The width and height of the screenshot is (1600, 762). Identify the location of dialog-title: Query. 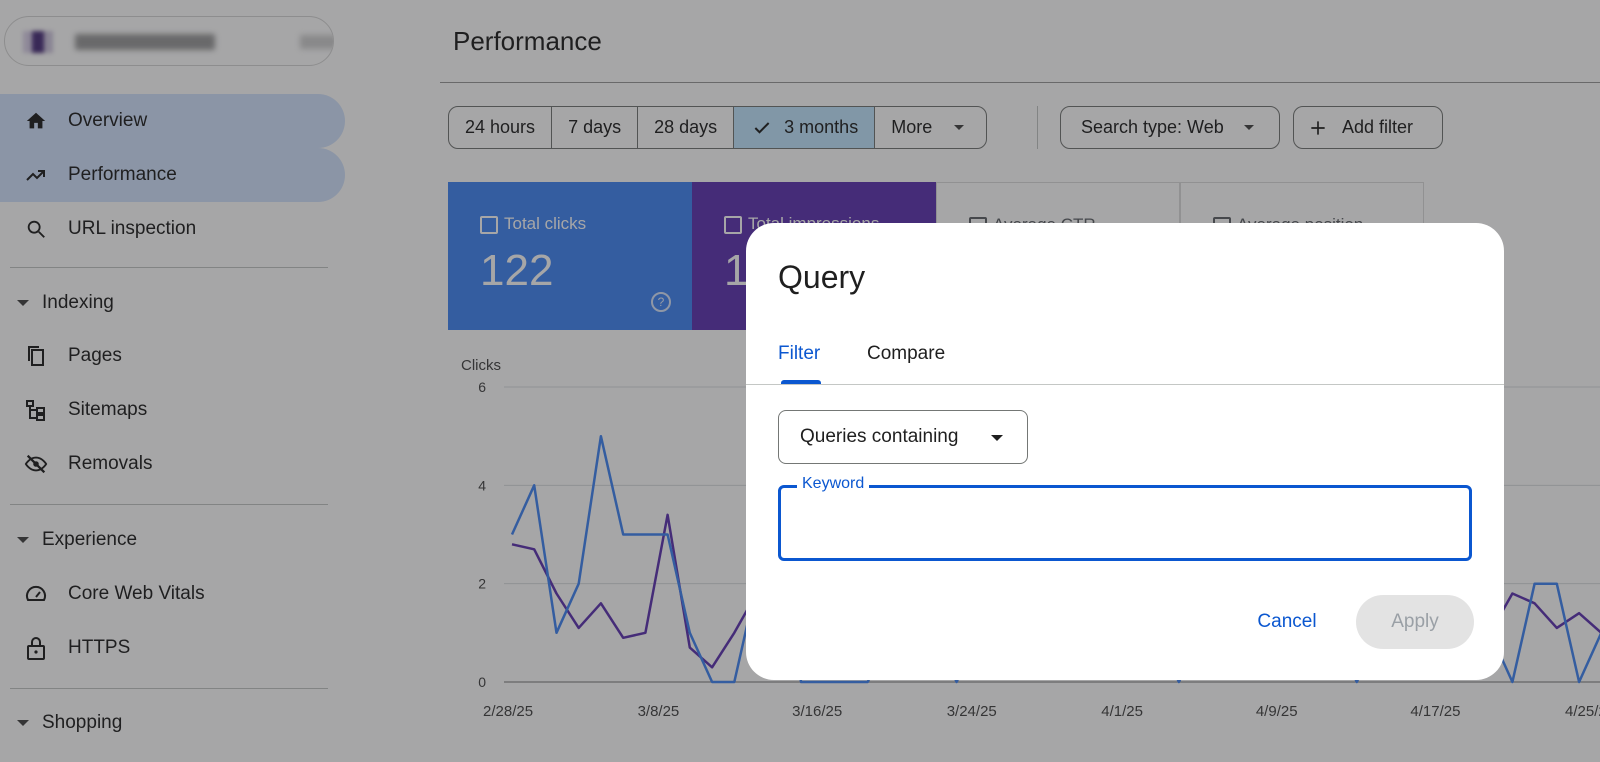
(822, 277).